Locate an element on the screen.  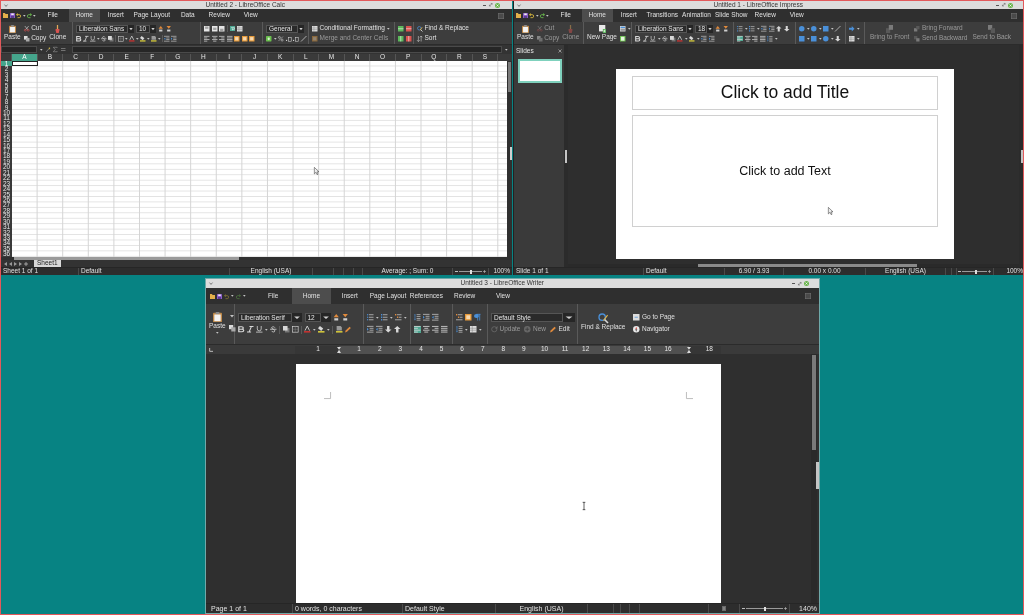
align-top-icon is located at coordinates (207, 28).